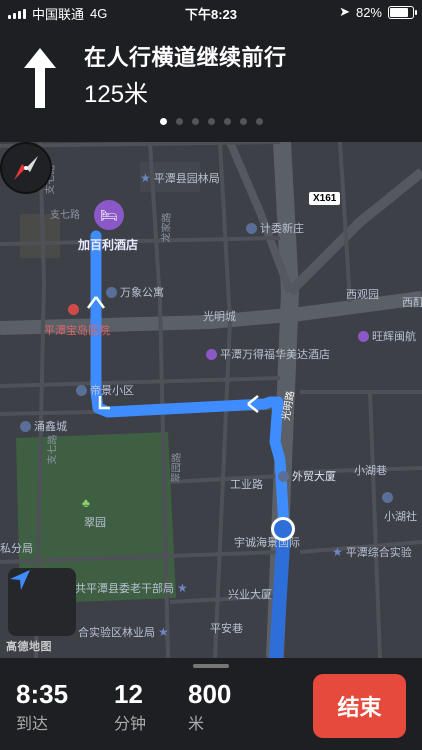 The width and height of the screenshot is (422, 750). Describe the element at coordinates (177, 467) in the screenshot. I see `road-label: 翠园路` at that location.